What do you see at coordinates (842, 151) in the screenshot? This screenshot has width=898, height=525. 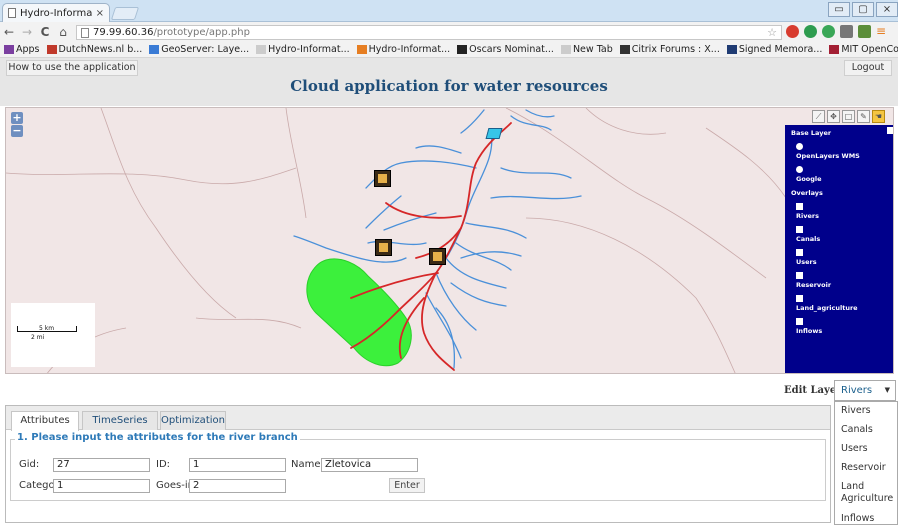 I see `base-layer-option: OpenLayers WMS` at bounding box center [842, 151].